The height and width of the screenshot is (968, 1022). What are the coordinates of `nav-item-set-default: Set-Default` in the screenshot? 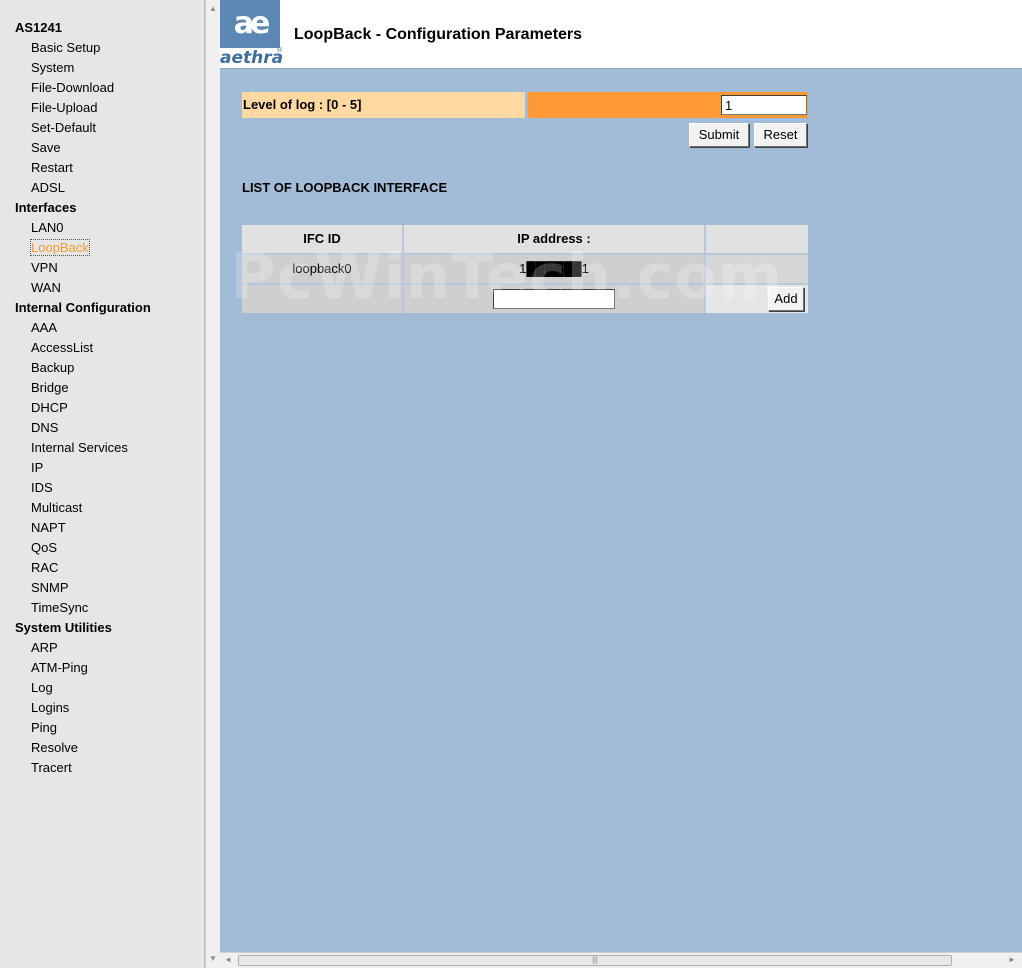 It's located at (102, 128).